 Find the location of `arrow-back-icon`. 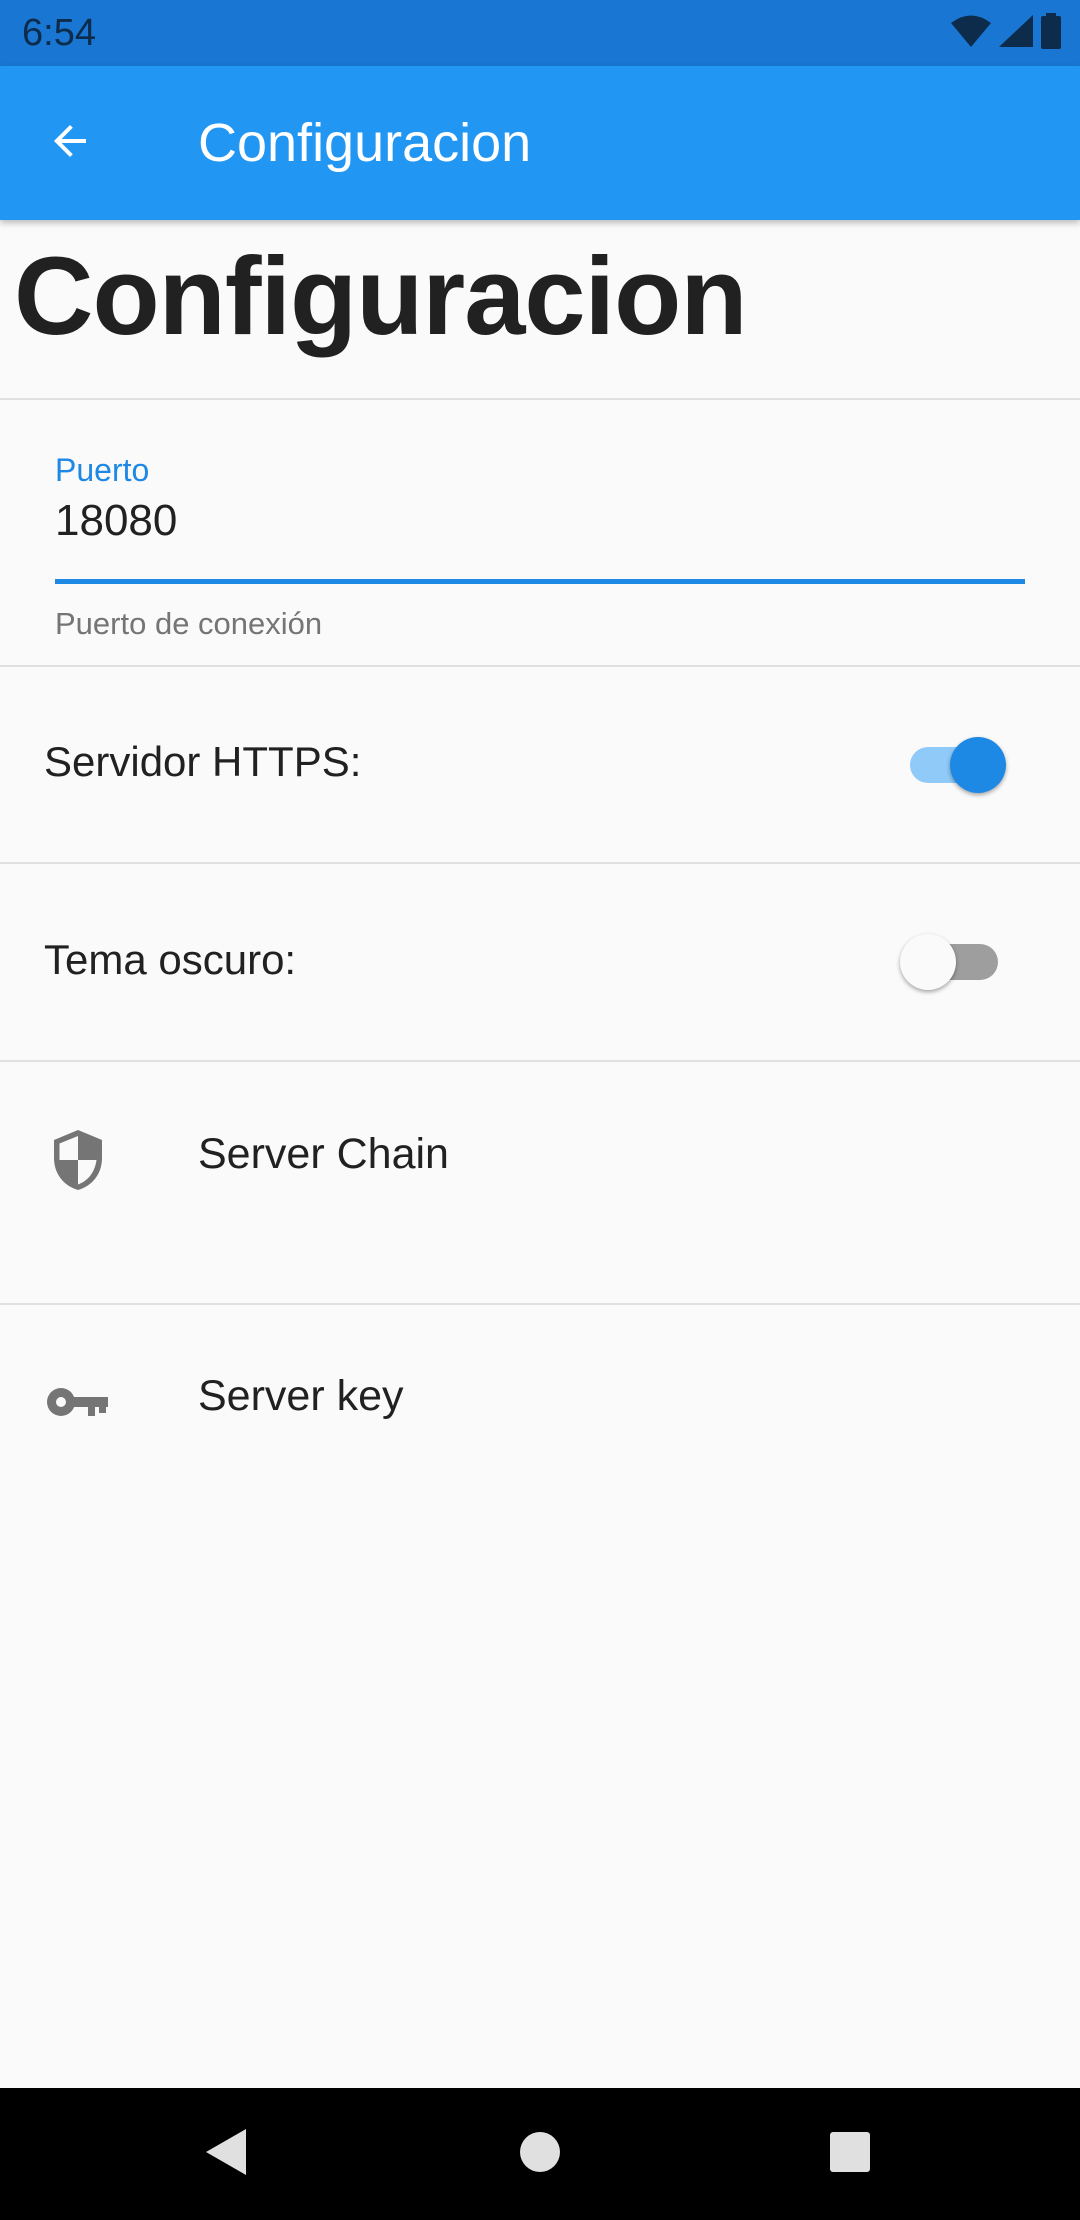

arrow-back-icon is located at coordinates (70, 143).